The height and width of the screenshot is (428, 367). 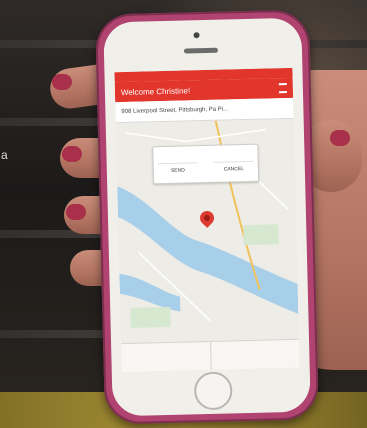 I want to click on app-title: Welcome Christine!, so click(x=155, y=91).